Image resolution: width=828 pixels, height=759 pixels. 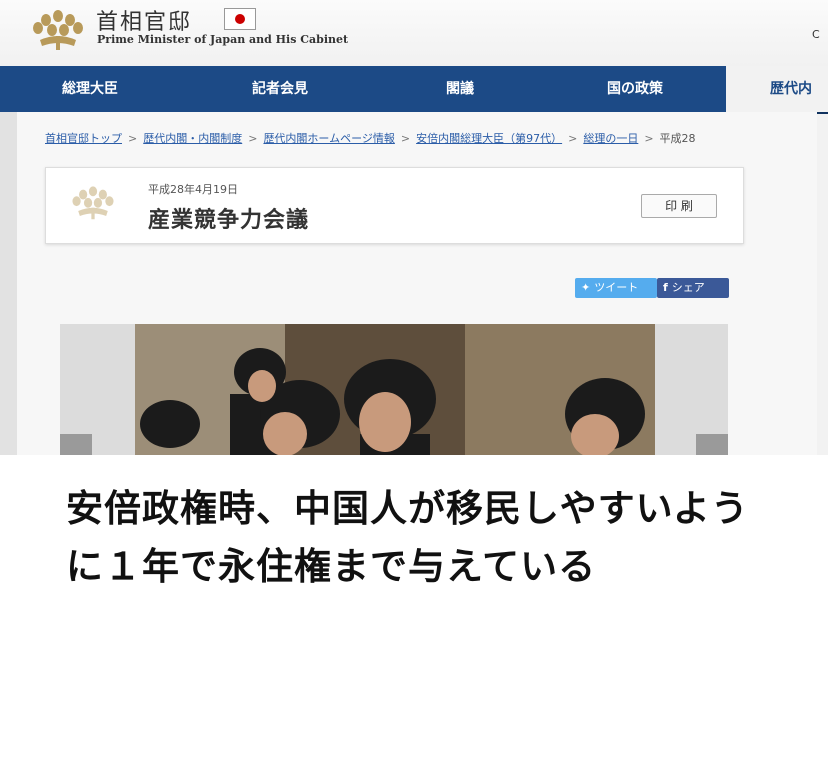 What do you see at coordinates (407, 537) in the screenshot?
I see `overlay-caption: 安倍政権時、中国人が移民しやすいように１年で永住権まで与えている` at bounding box center [407, 537].